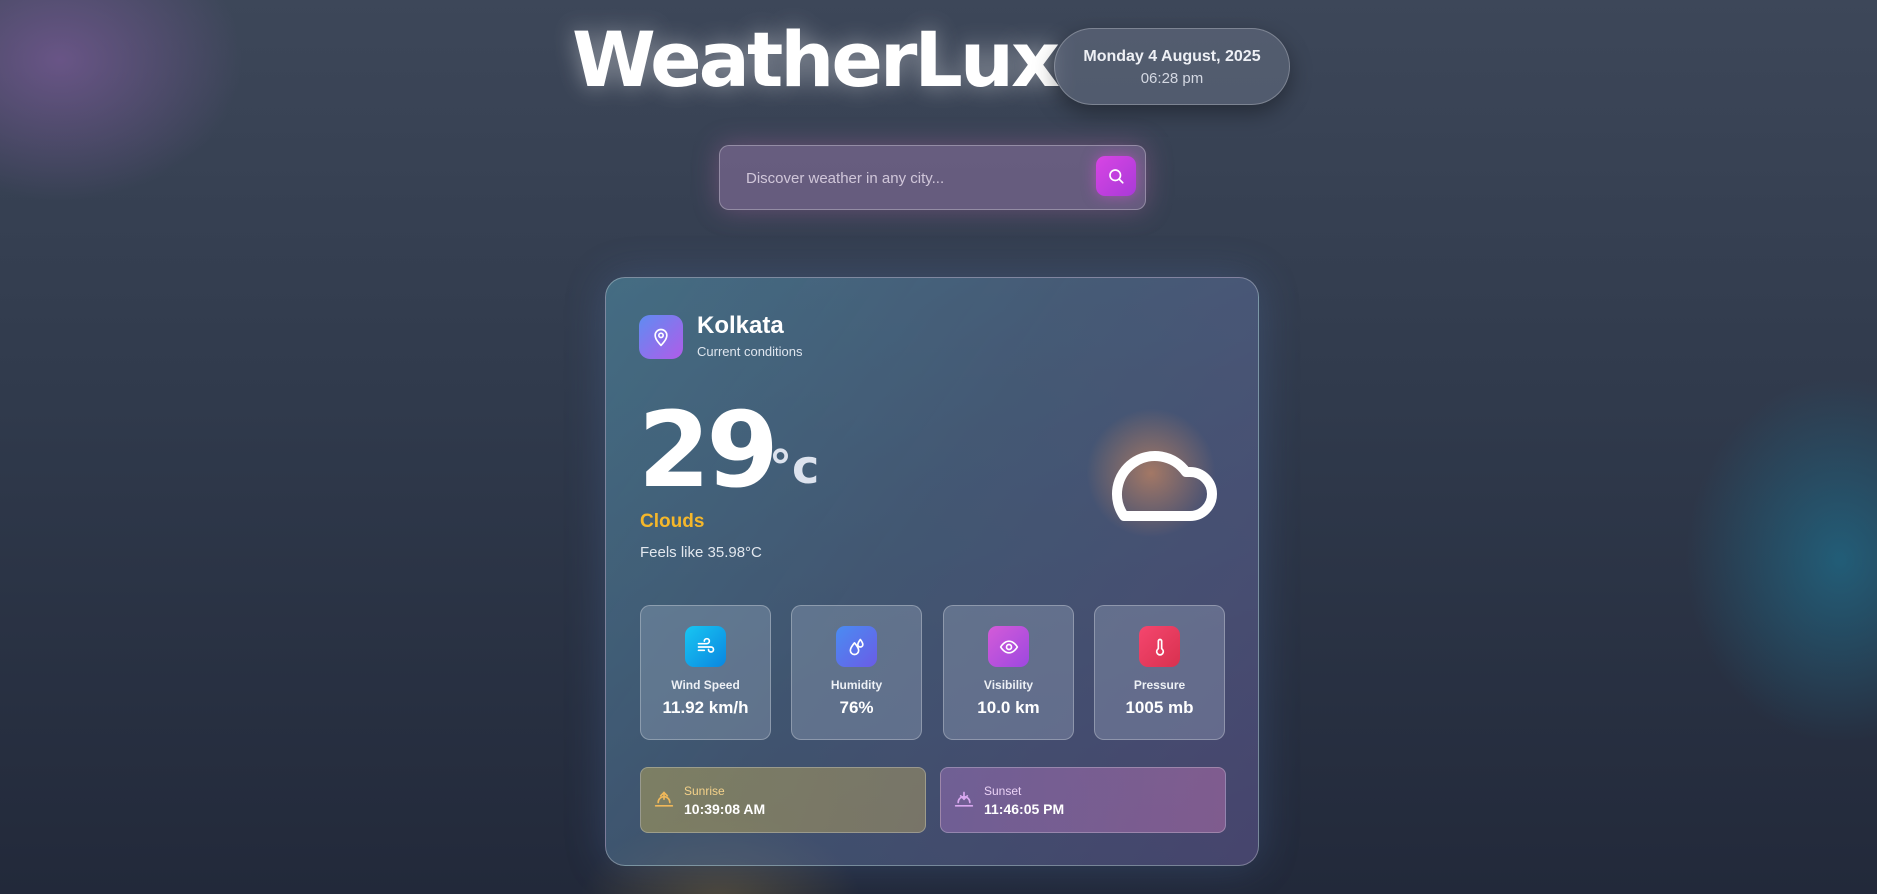 The height and width of the screenshot is (894, 1877). Describe the element at coordinates (1159, 685) in the screenshot. I see `stat-label: Pressure` at that location.